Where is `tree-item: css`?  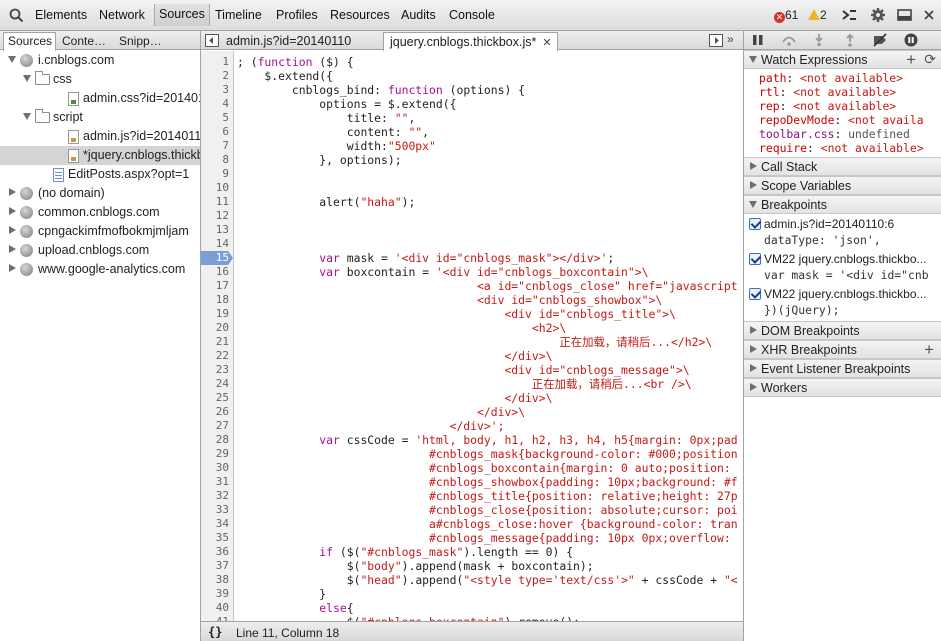
tree-item: css is located at coordinates (100, 79).